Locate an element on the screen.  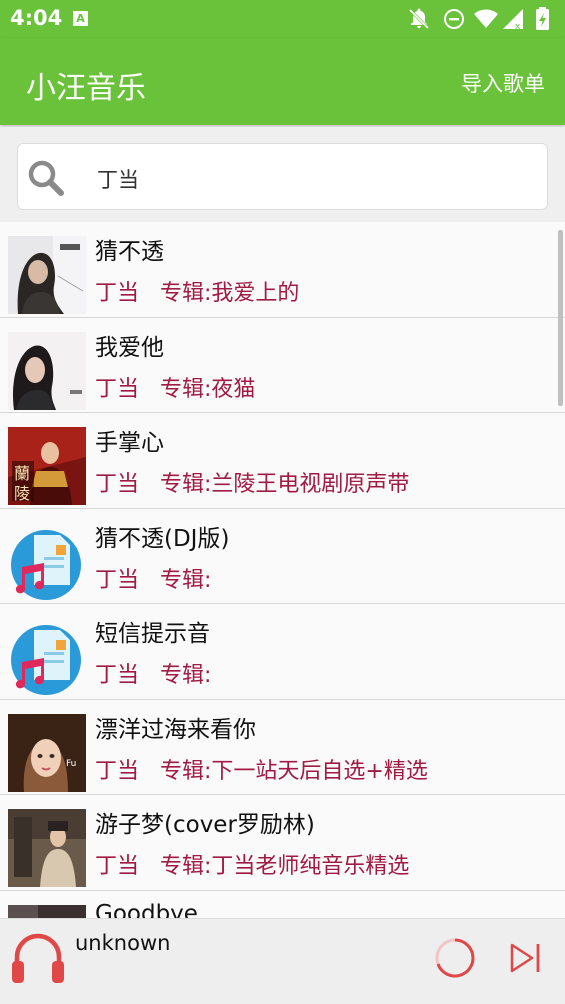
song-album: 专辑:下一站天后自选+精选 is located at coordinates (294, 771).